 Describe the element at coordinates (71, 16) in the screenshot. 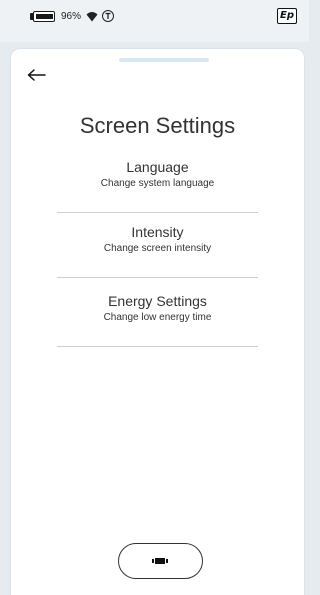

I see `battery-percent: 96%` at that location.